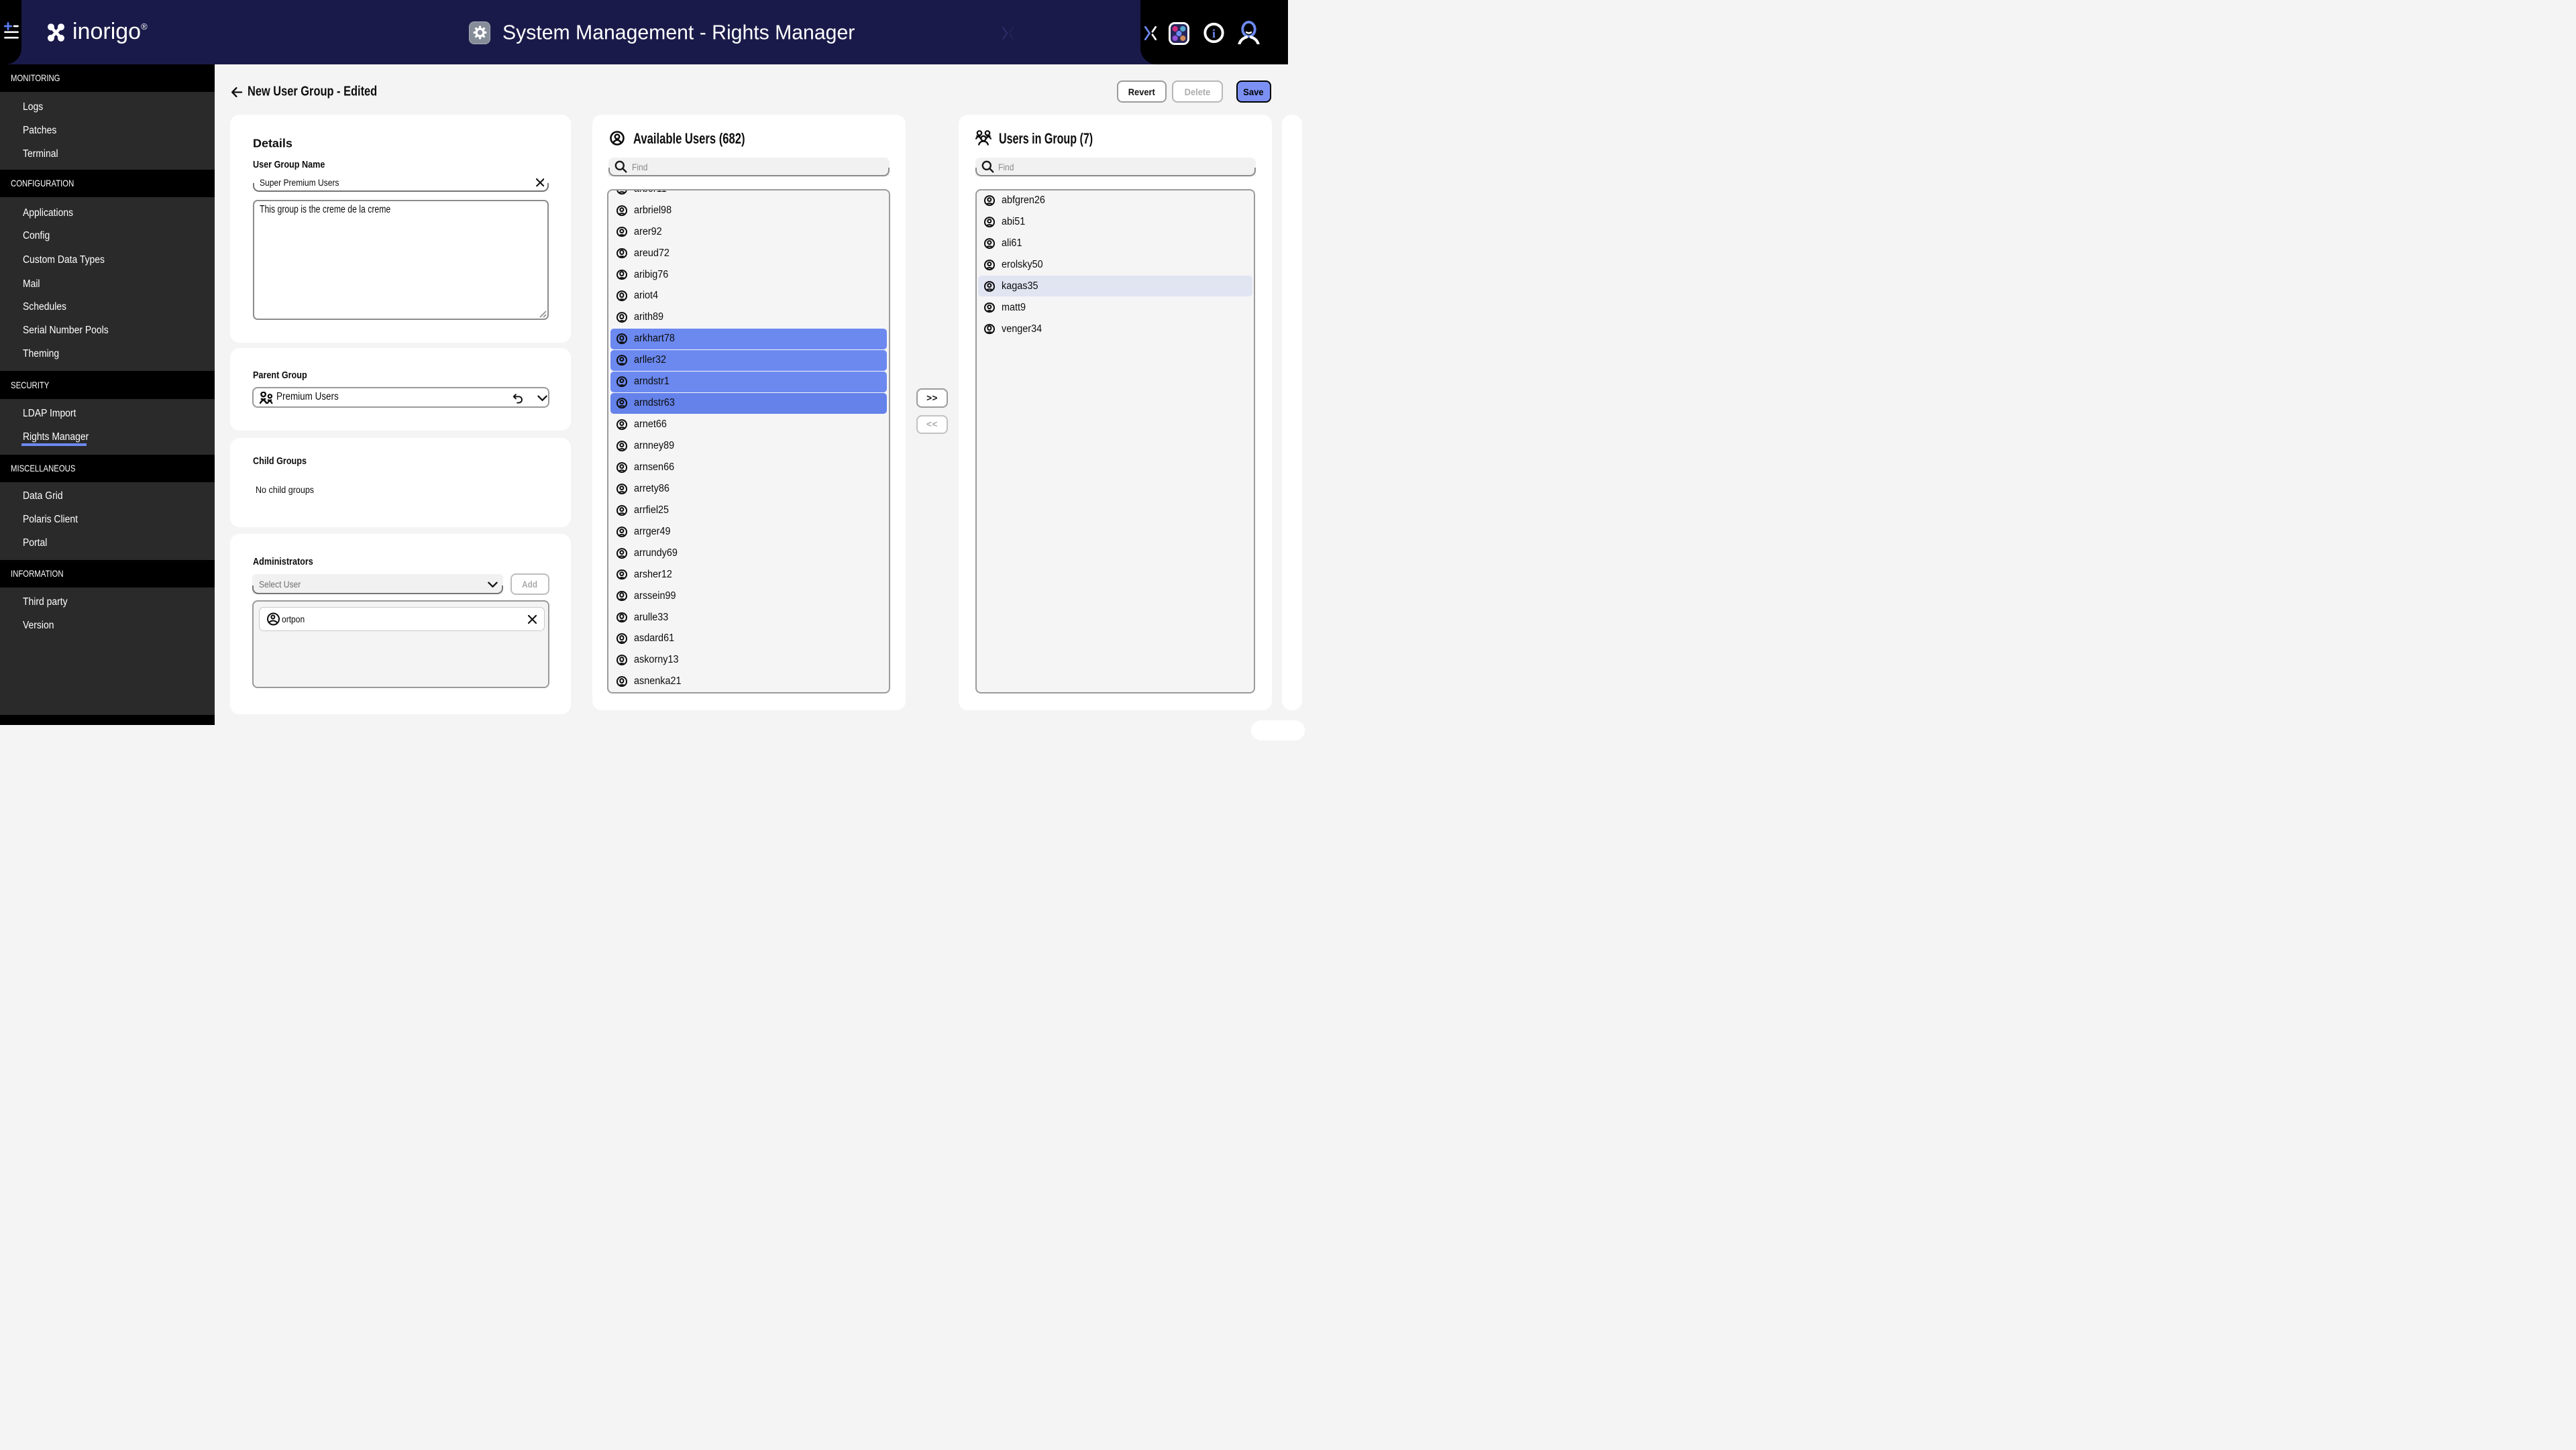 This screenshot has width=2576, height=1450. I want to click on svg-text: i, so click(1214, 33).